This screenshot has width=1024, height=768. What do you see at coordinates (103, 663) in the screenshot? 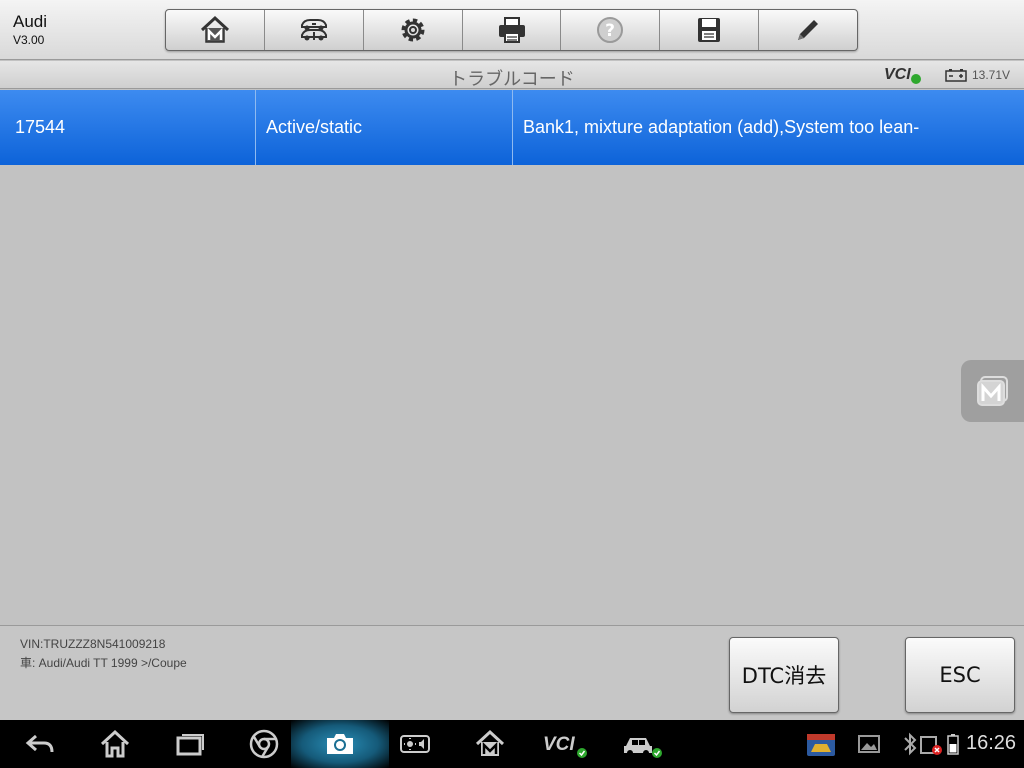
I see `vehicle-text: 車: Audi/Audi TT 1999 >/Coupe` at bounding box center [103, 663].